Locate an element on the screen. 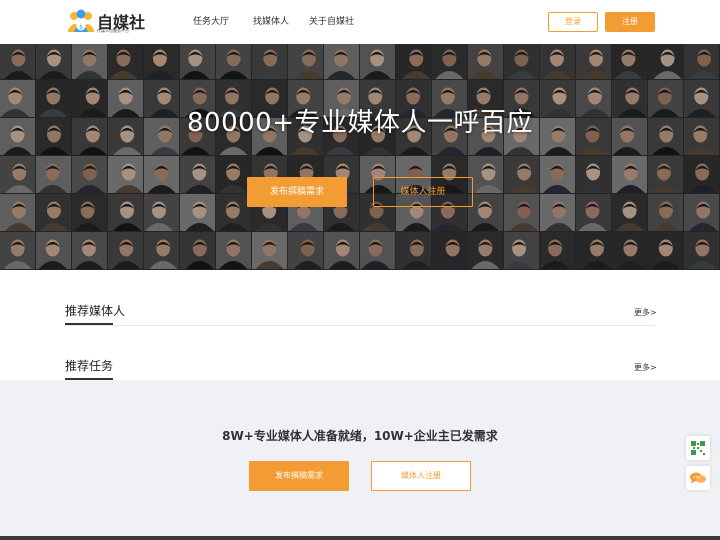 This screenshot has width=720, height=540. hero-media-register-button: 媒体人注册 is located at coordinates (423, 192).